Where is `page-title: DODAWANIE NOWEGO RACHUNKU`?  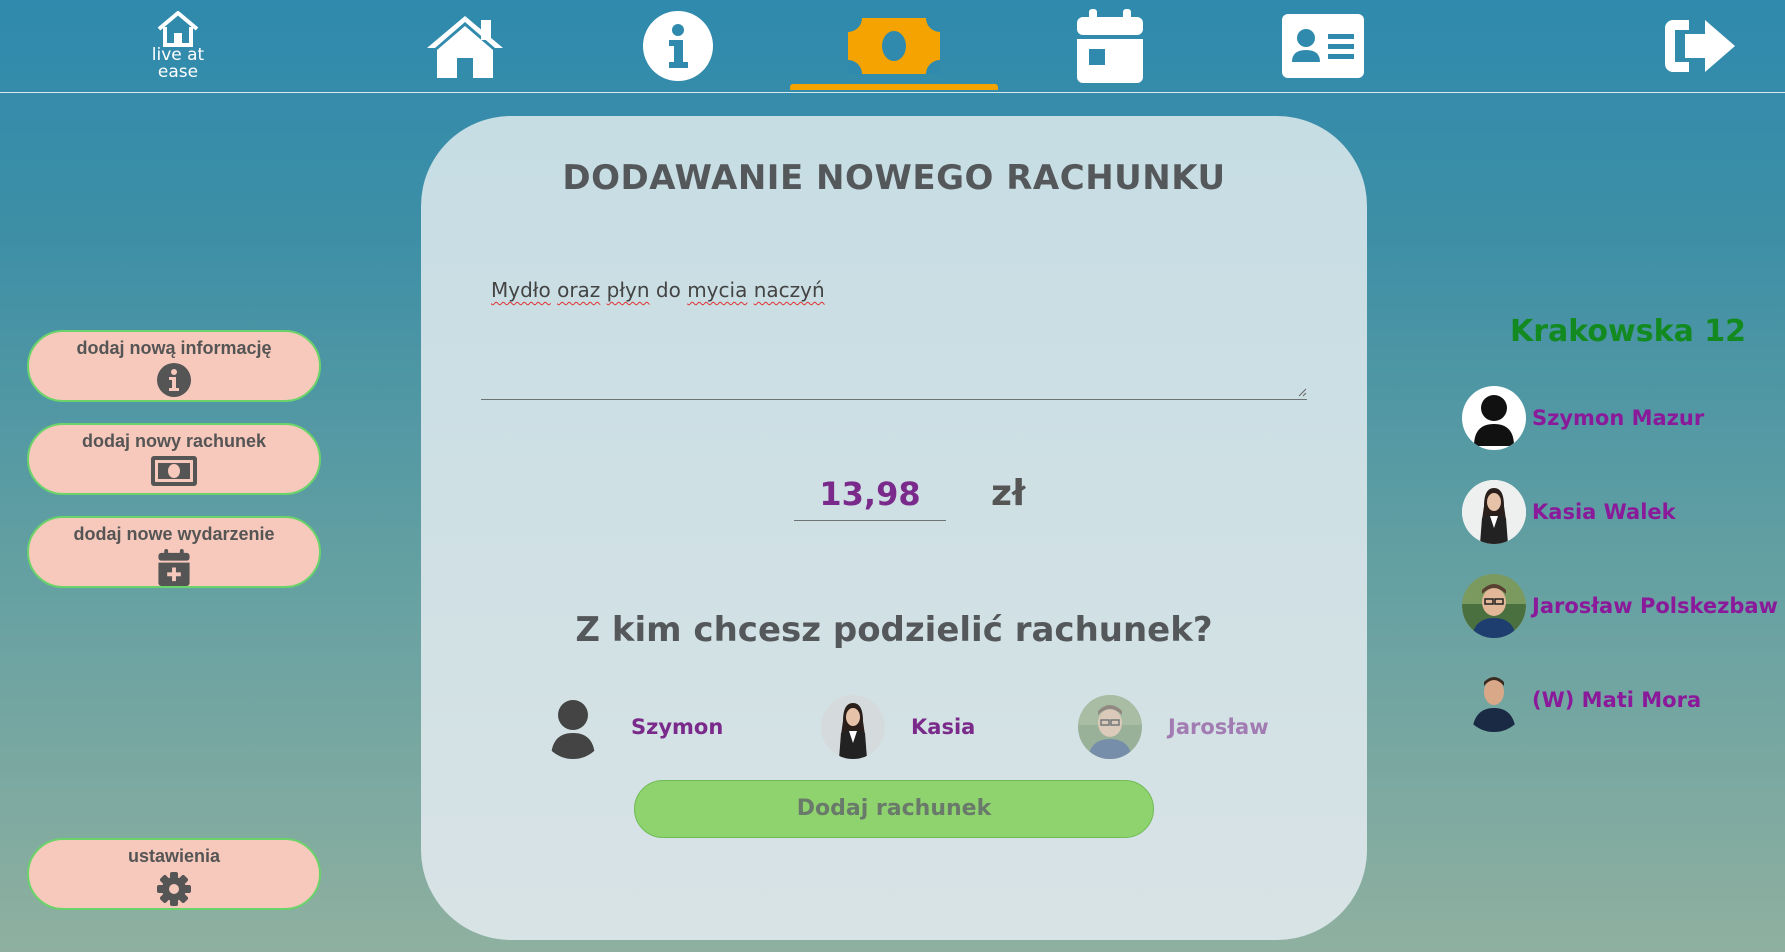 page-title: DODAWANIE NOWEGO RACHUNKU is located at coordinates (894, 178).